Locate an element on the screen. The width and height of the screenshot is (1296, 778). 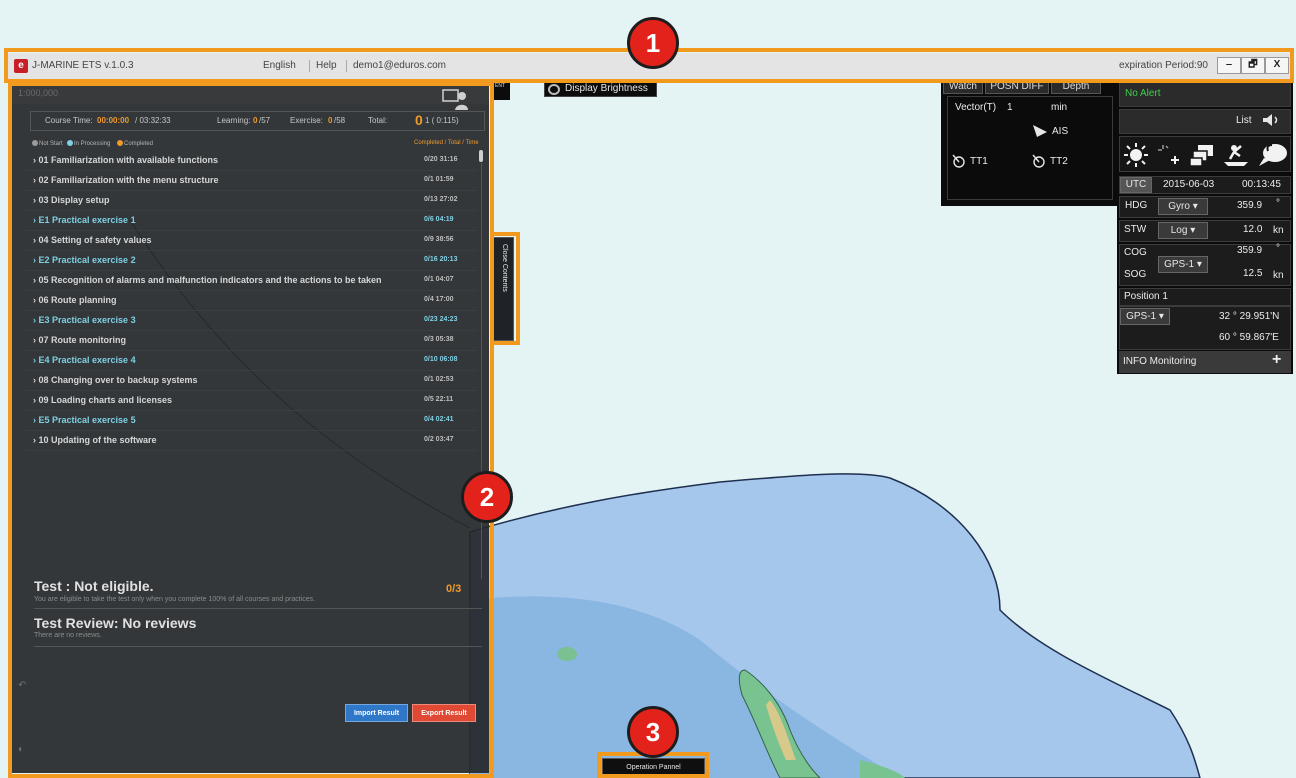
tt1-target-icon is located at coordinates (959, 161).